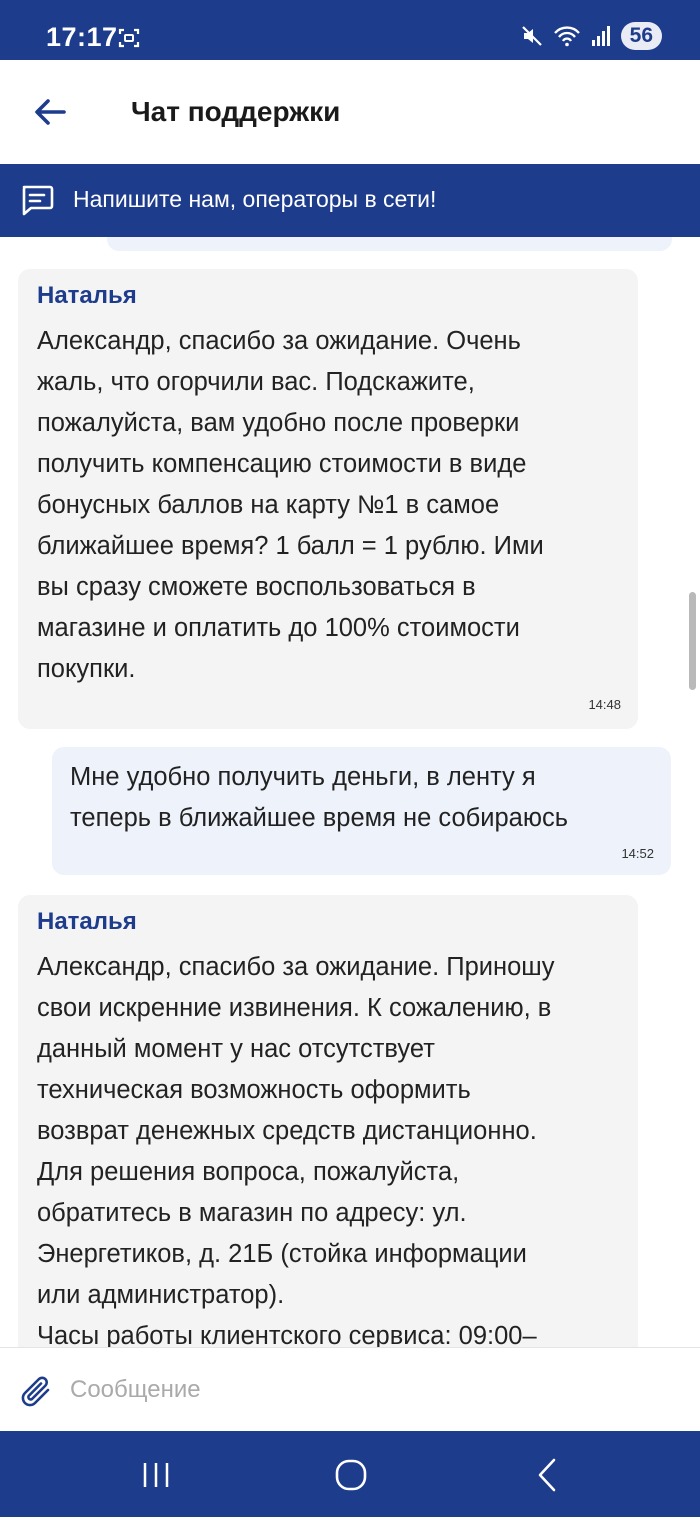 Image resolution: width=700 pixels, height=1517 pixels. I want to click on message-input-bar, so click(350, 1389).